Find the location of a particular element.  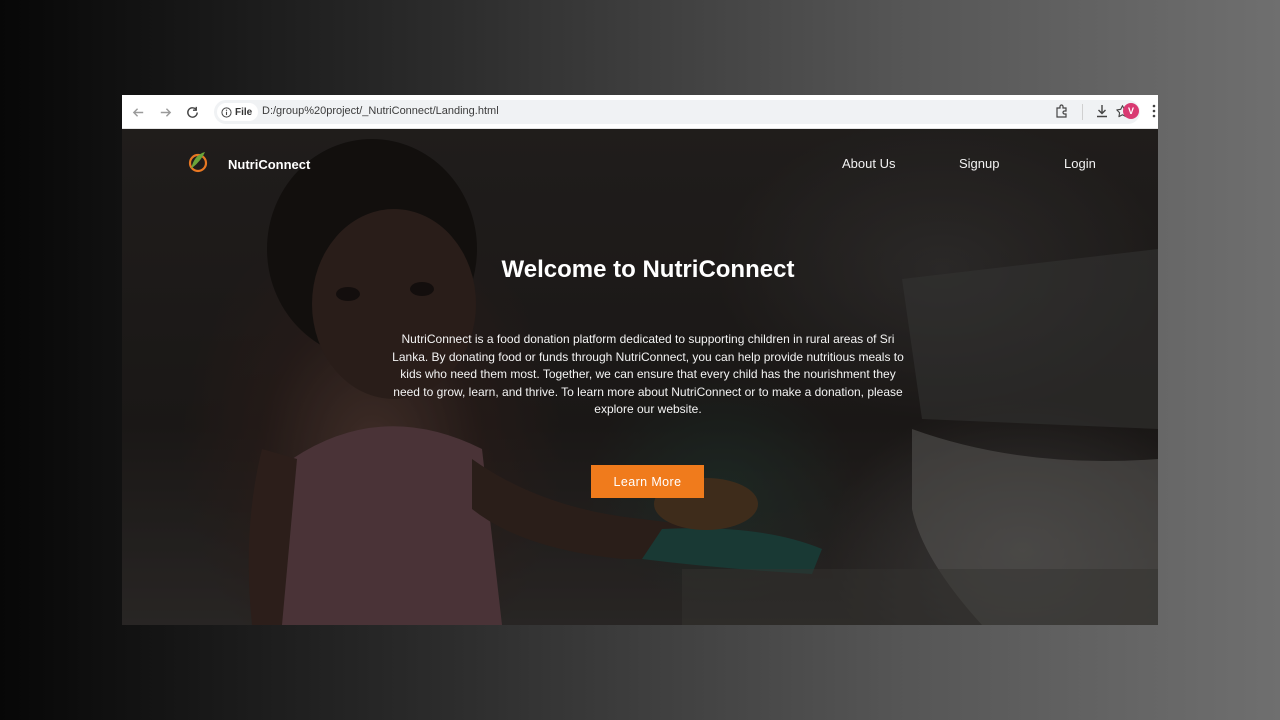

toolbar-divider is located at coordinates (1082, 112).